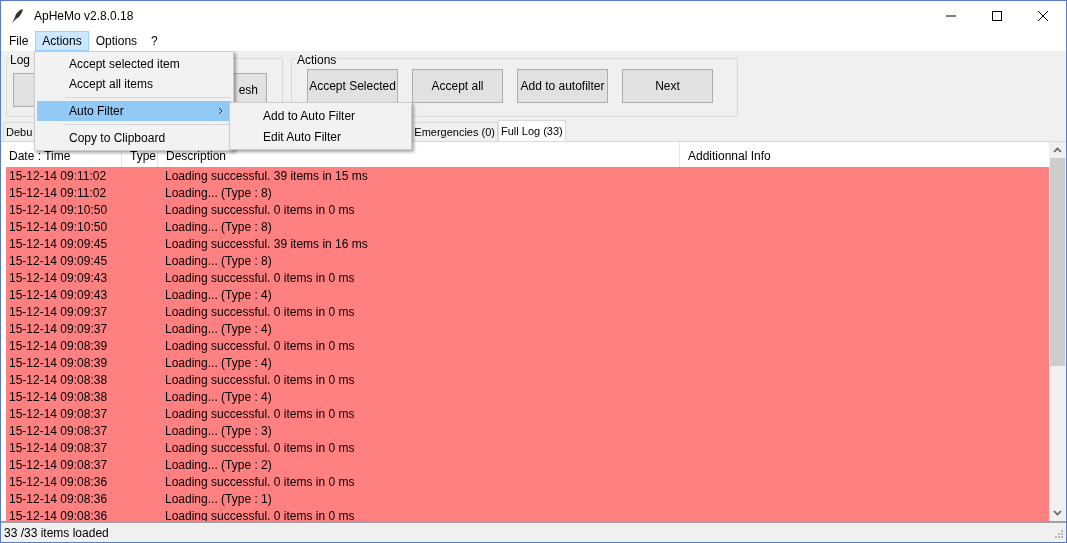 This screenshot has height=543, width=1067. Describe the element at coordinates (84, 16) in the screenshot. I see `window-title: ApHeMo v2.8.0.18` at that location.